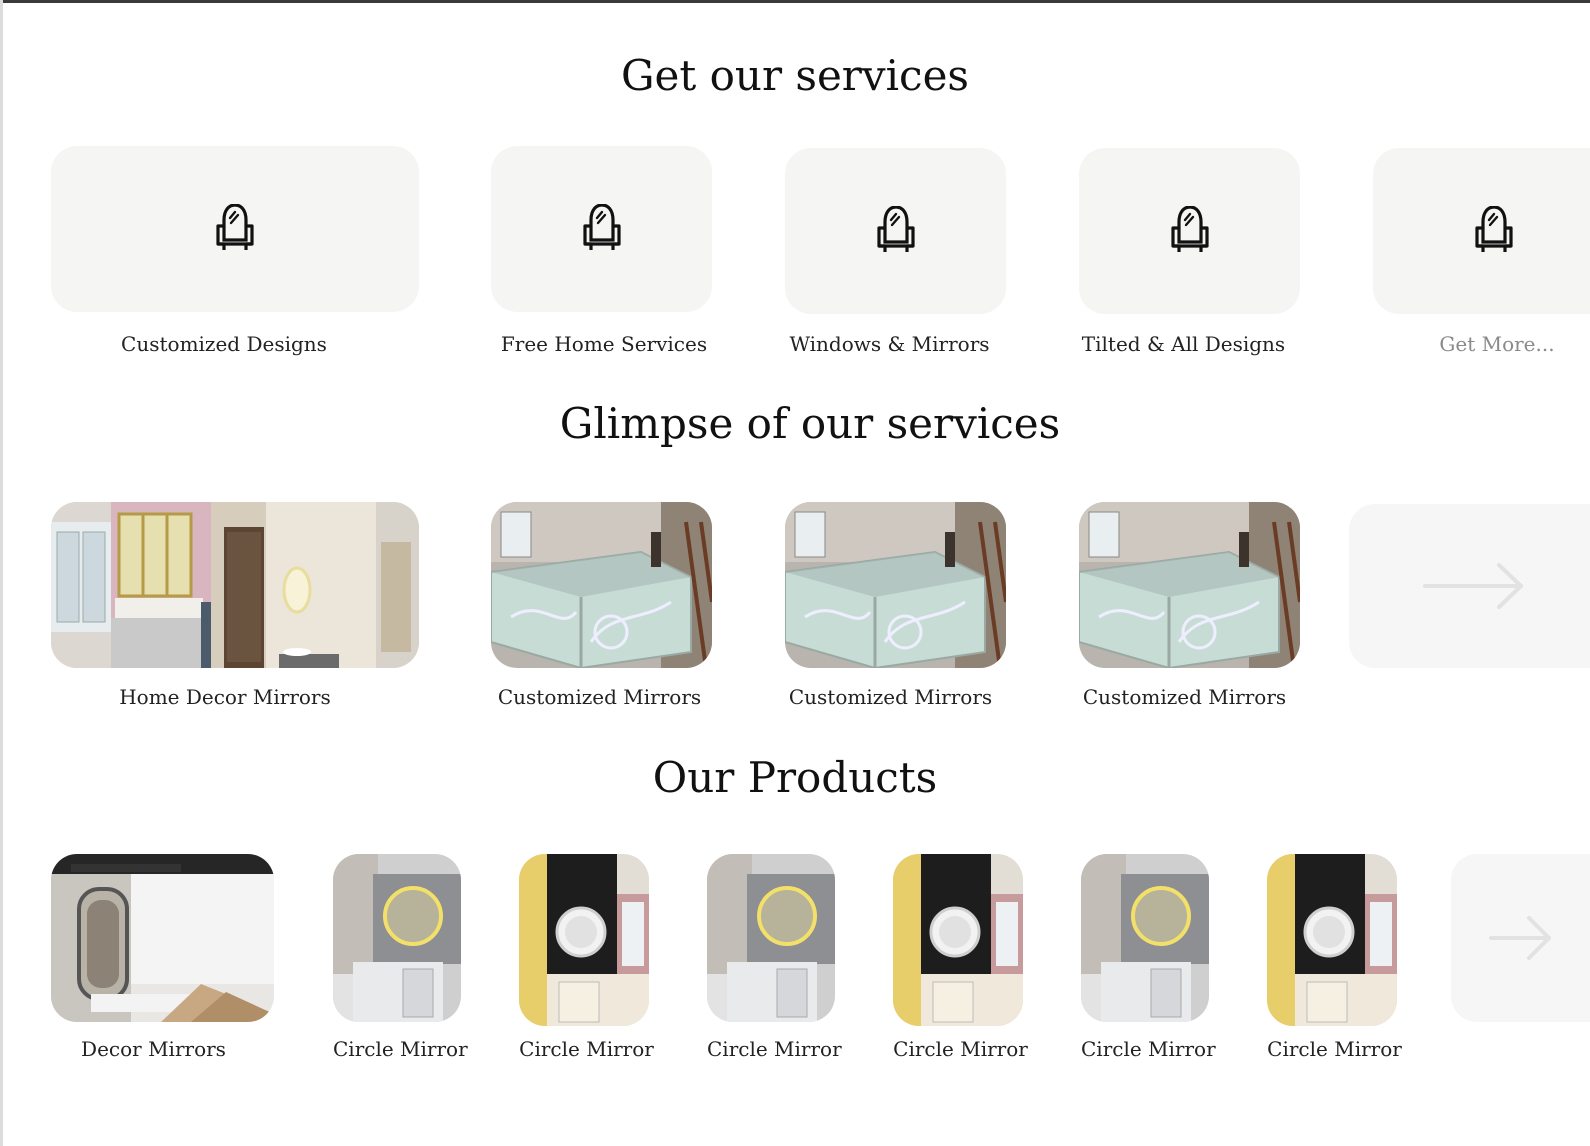 The image size is (1590, 1146). Describe the element at coordinates (1183, 344) in the screenshot. I see `service-label: Tilted & All Designs` at that location.